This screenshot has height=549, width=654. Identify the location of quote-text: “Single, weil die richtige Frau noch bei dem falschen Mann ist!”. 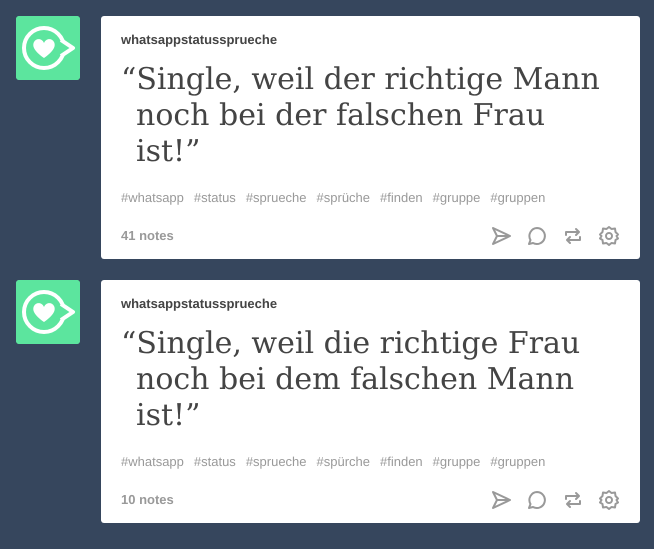
(351, 380).